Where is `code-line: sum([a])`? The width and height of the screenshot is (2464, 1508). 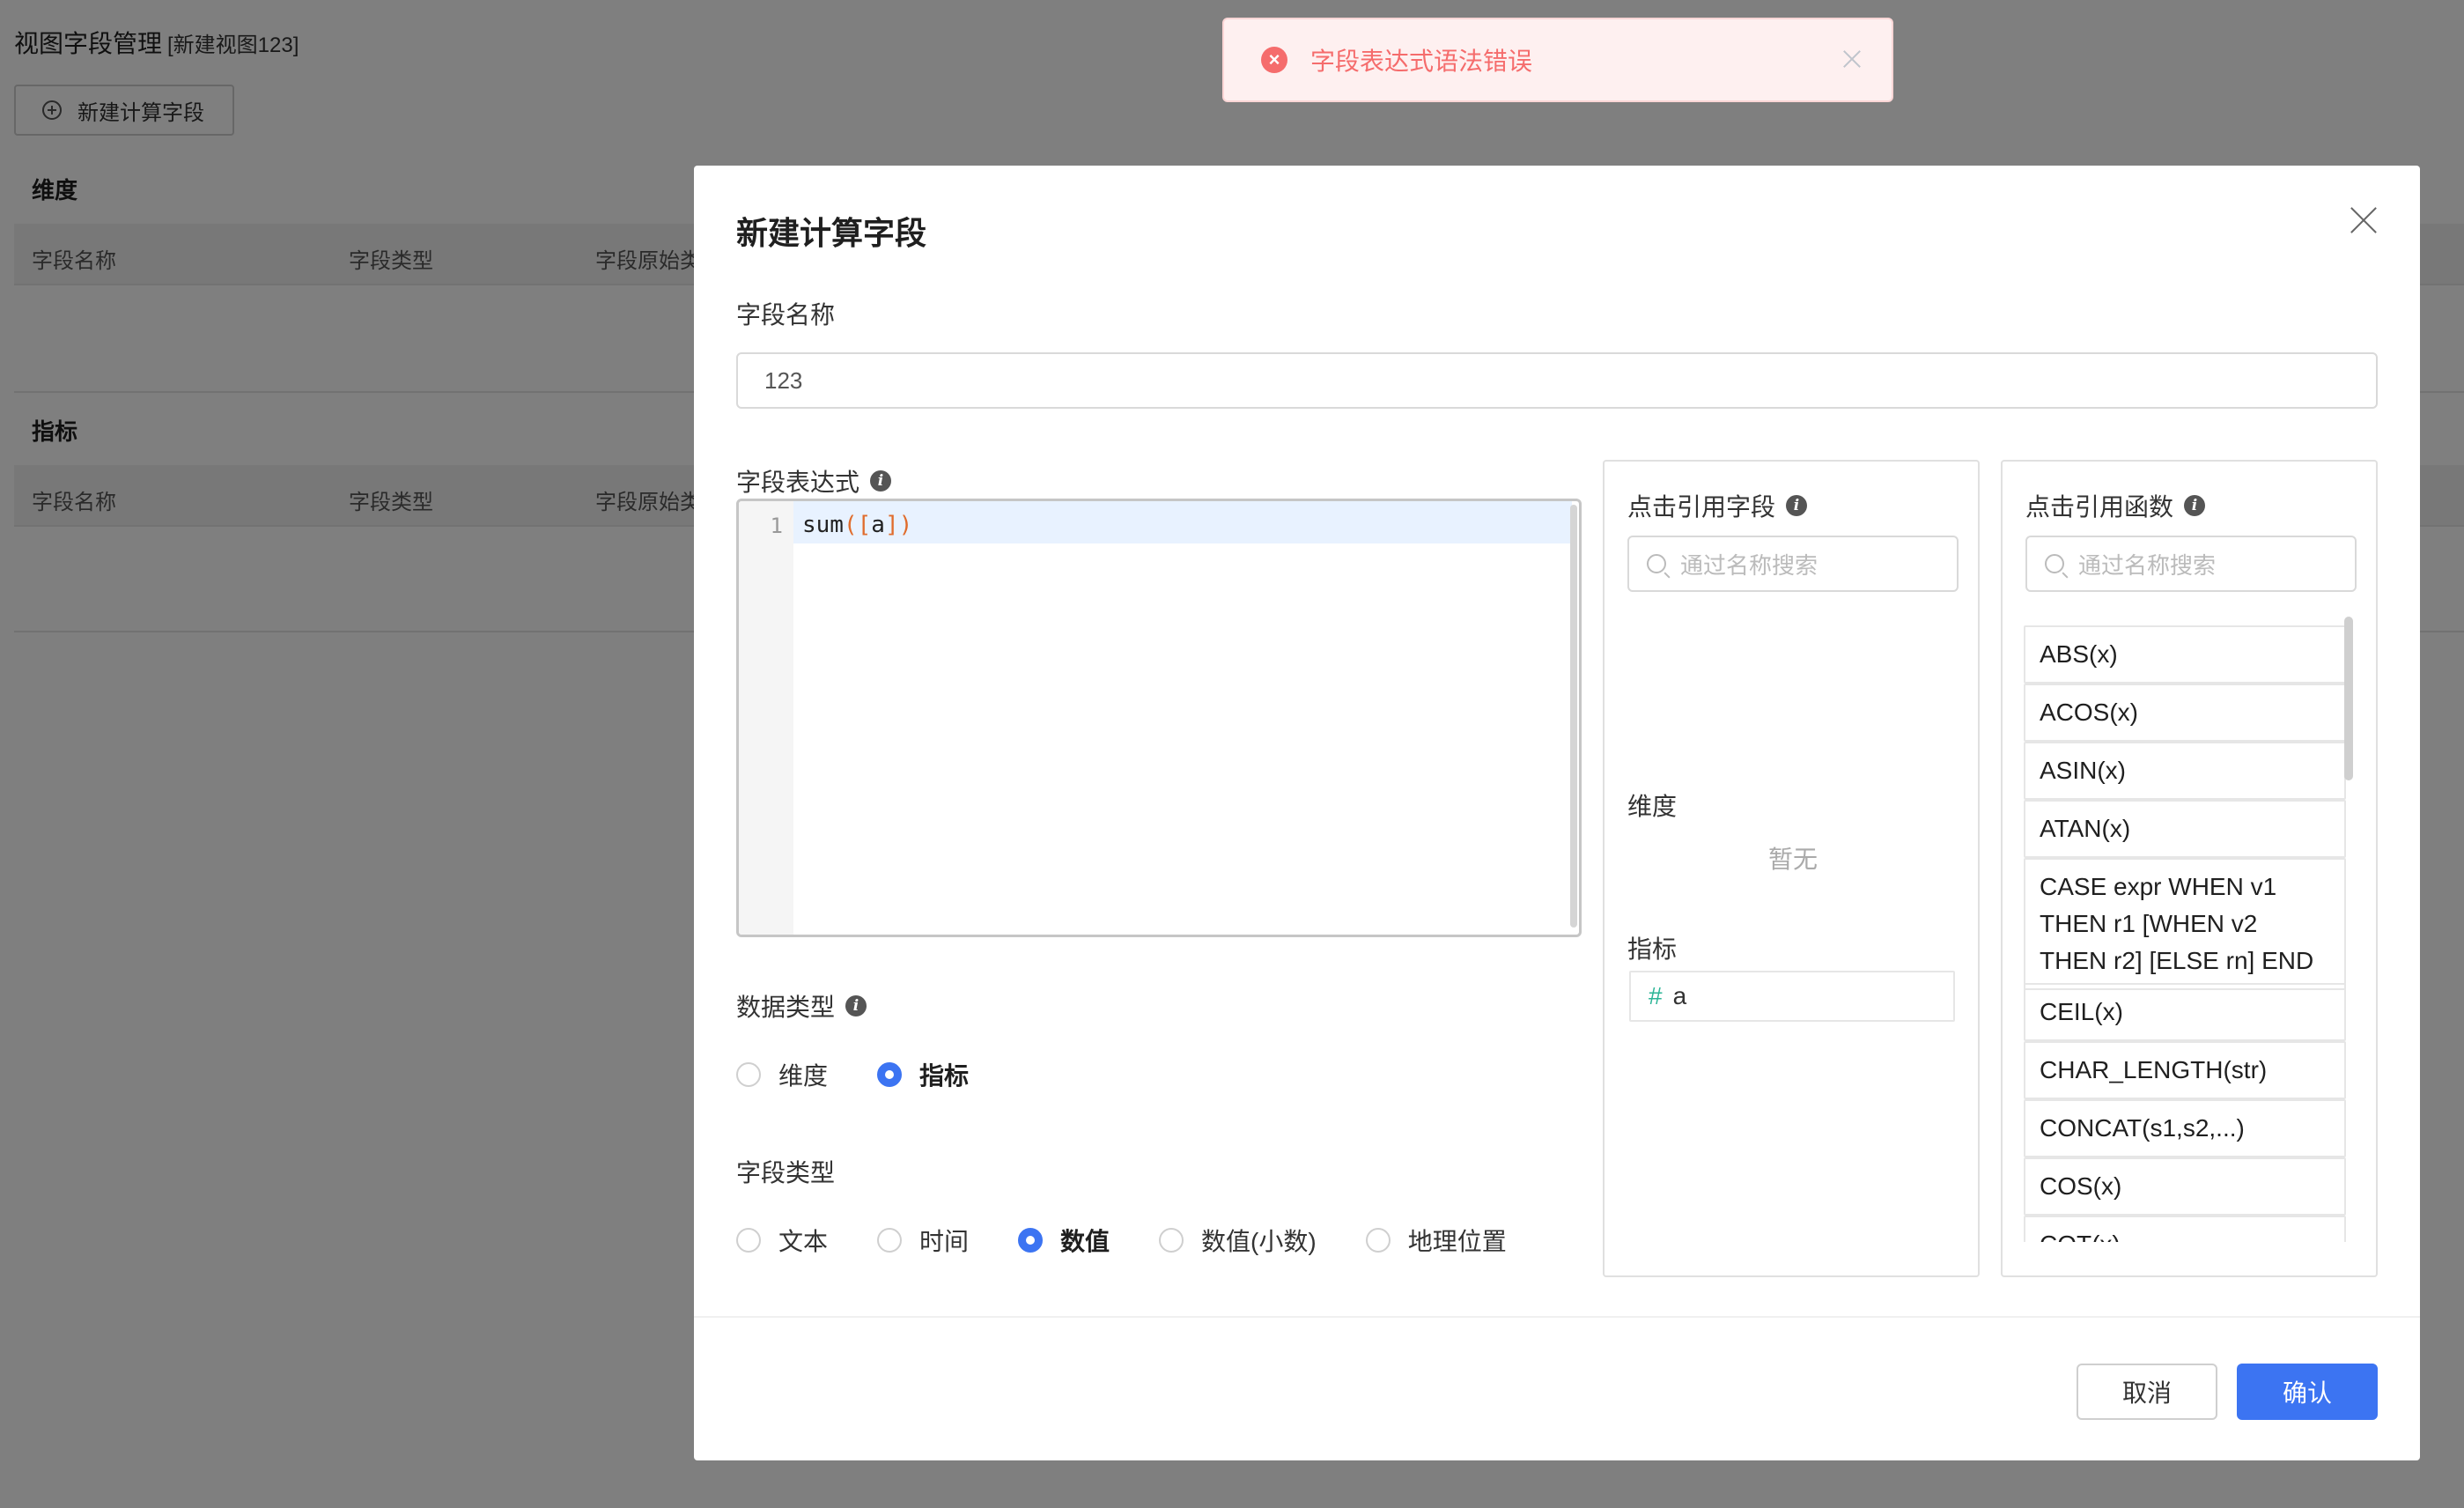
code-line: sum([a]) is located at coordinates (857, 525).